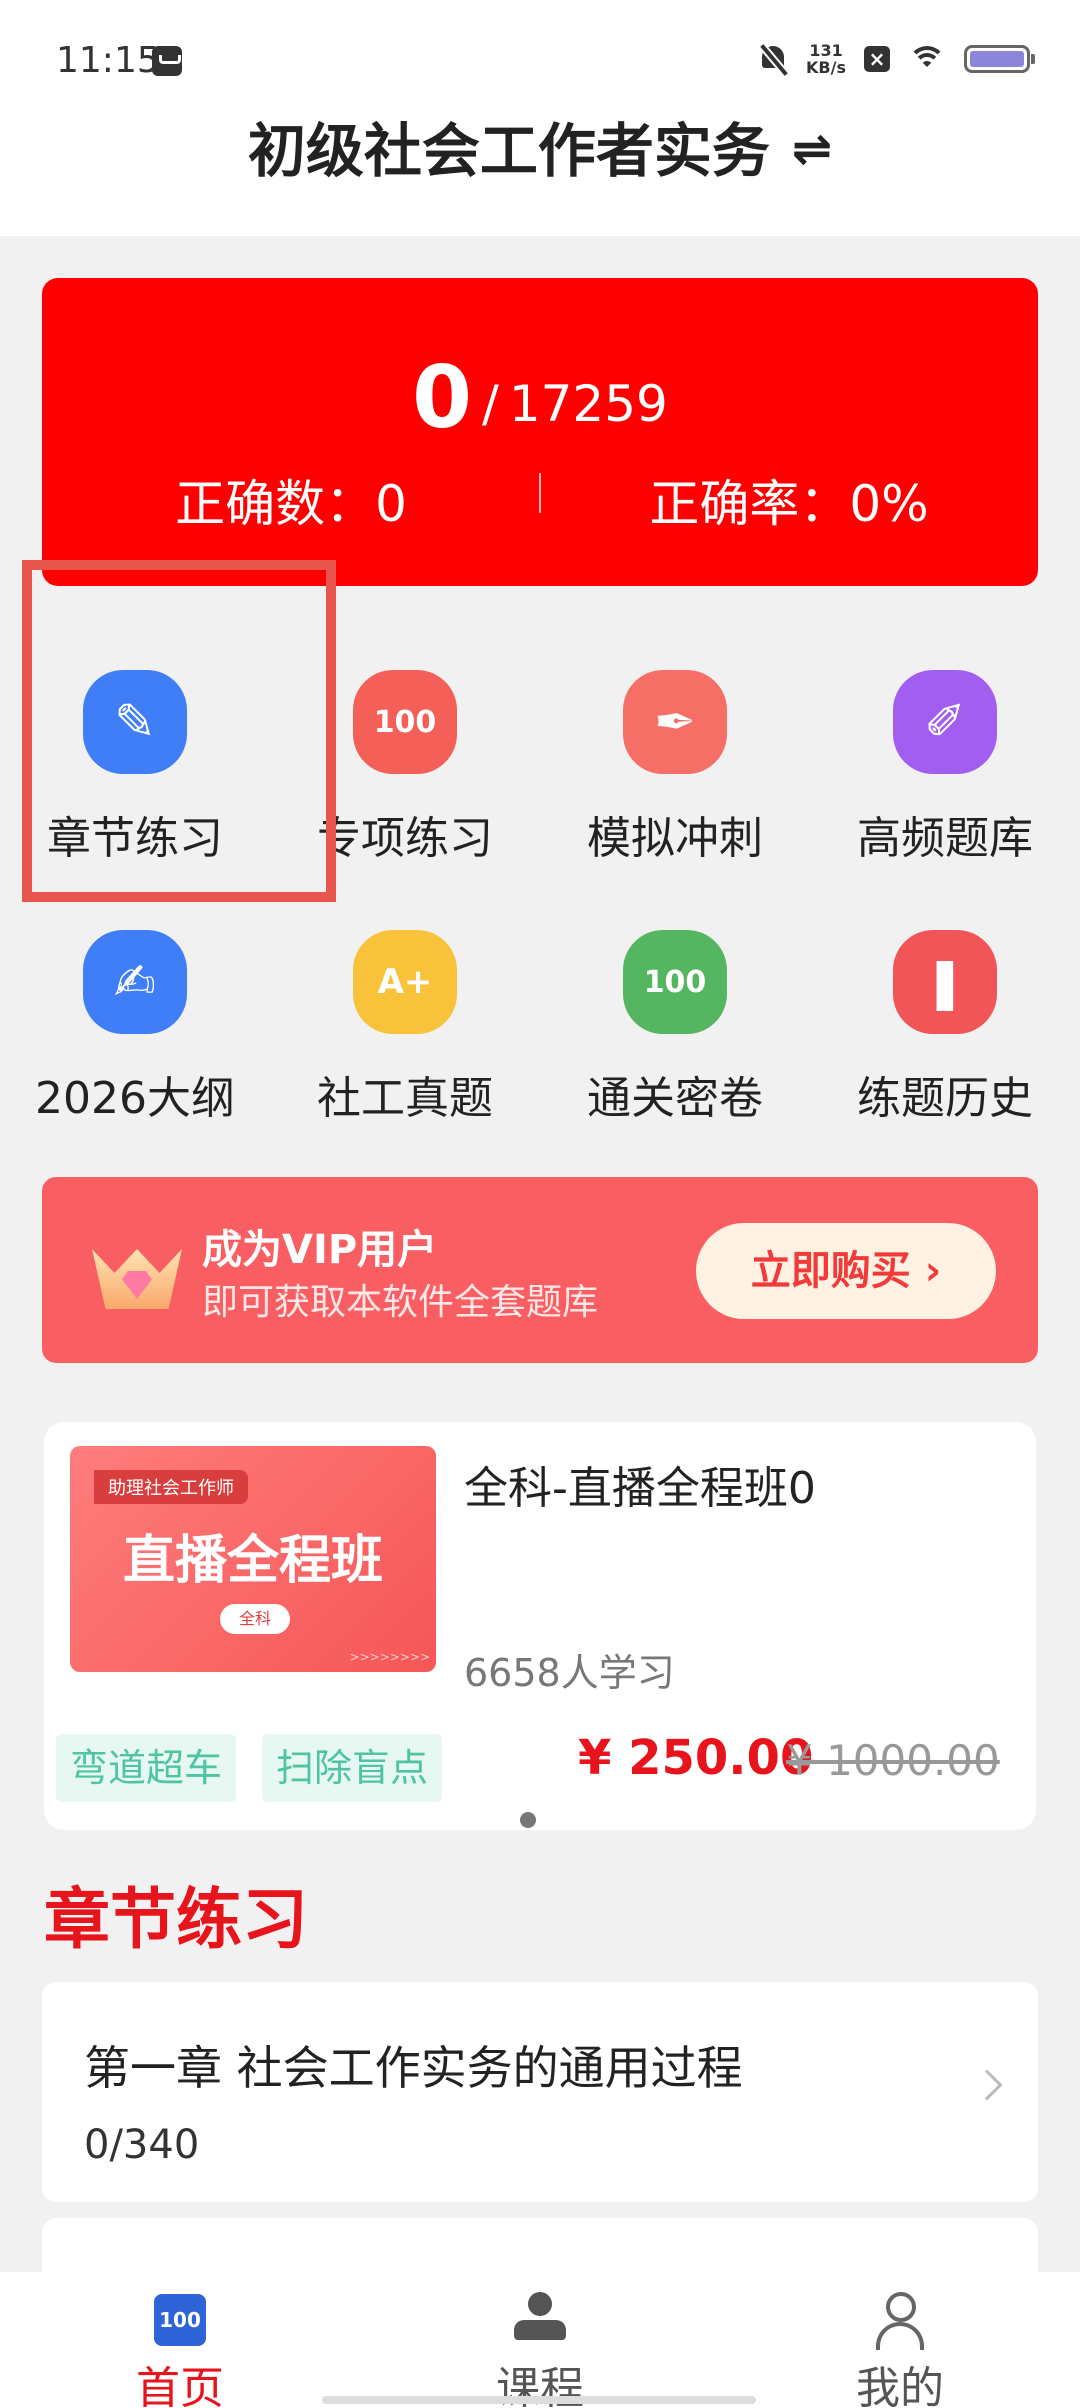 Image resolution: width=1080 pixels, height=2408 pixels. I want to click on wifi-icon, so click(927, 59).